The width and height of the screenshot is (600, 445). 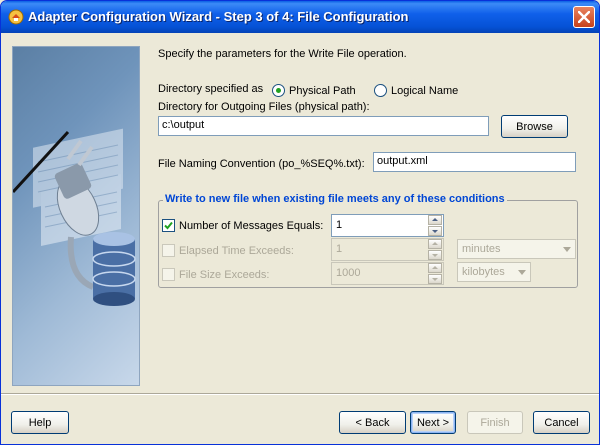 I want to click on elapsed-spinner: 1, so click(x=387, y=249).